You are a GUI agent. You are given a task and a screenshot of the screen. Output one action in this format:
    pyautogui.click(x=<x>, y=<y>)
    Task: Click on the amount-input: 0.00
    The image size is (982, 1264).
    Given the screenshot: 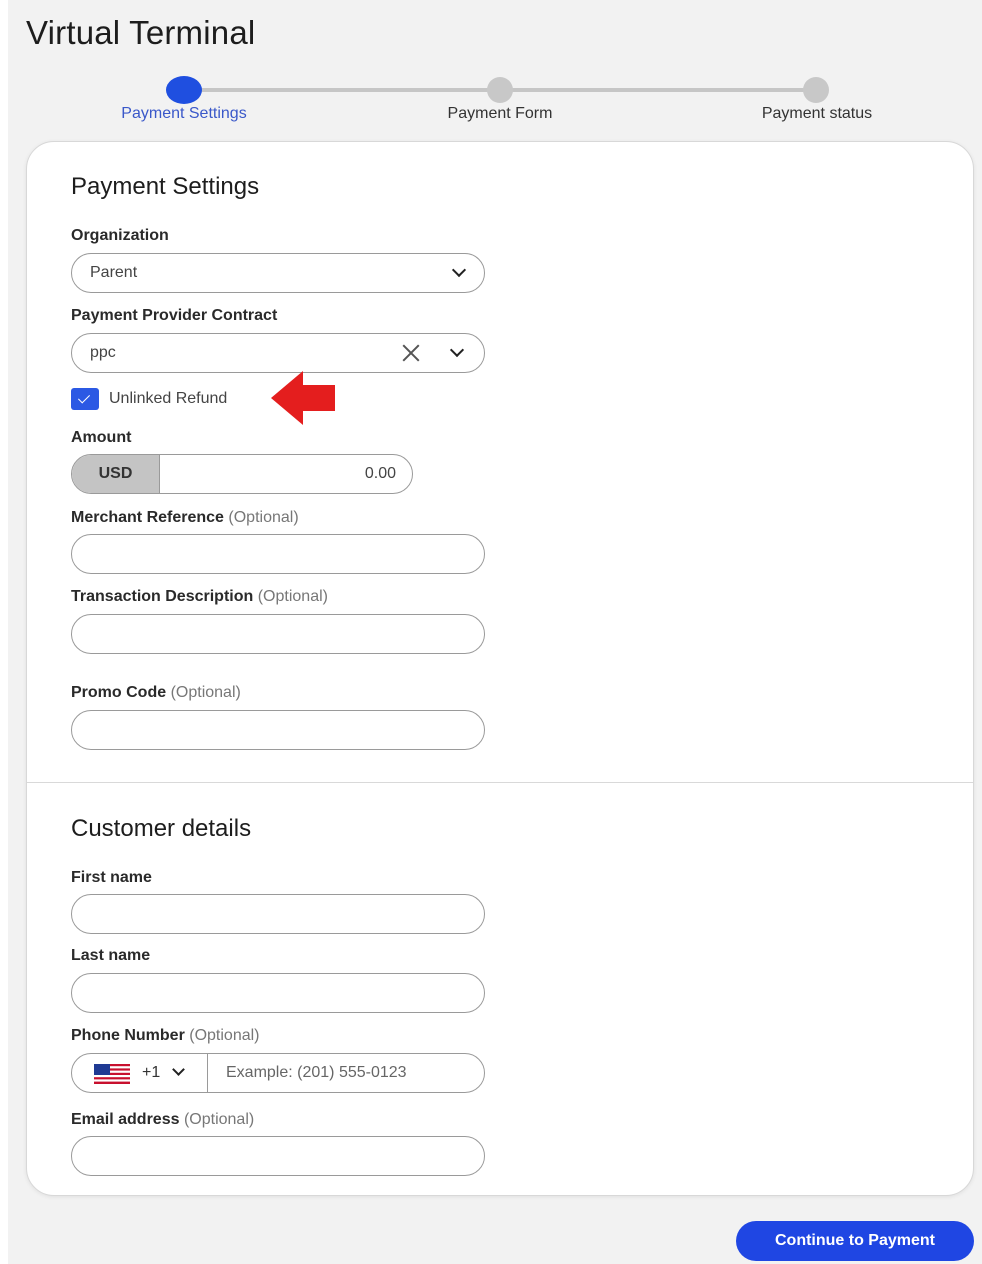 What is the action you would take?
    pyautogui.click(x=380, y=474)
    